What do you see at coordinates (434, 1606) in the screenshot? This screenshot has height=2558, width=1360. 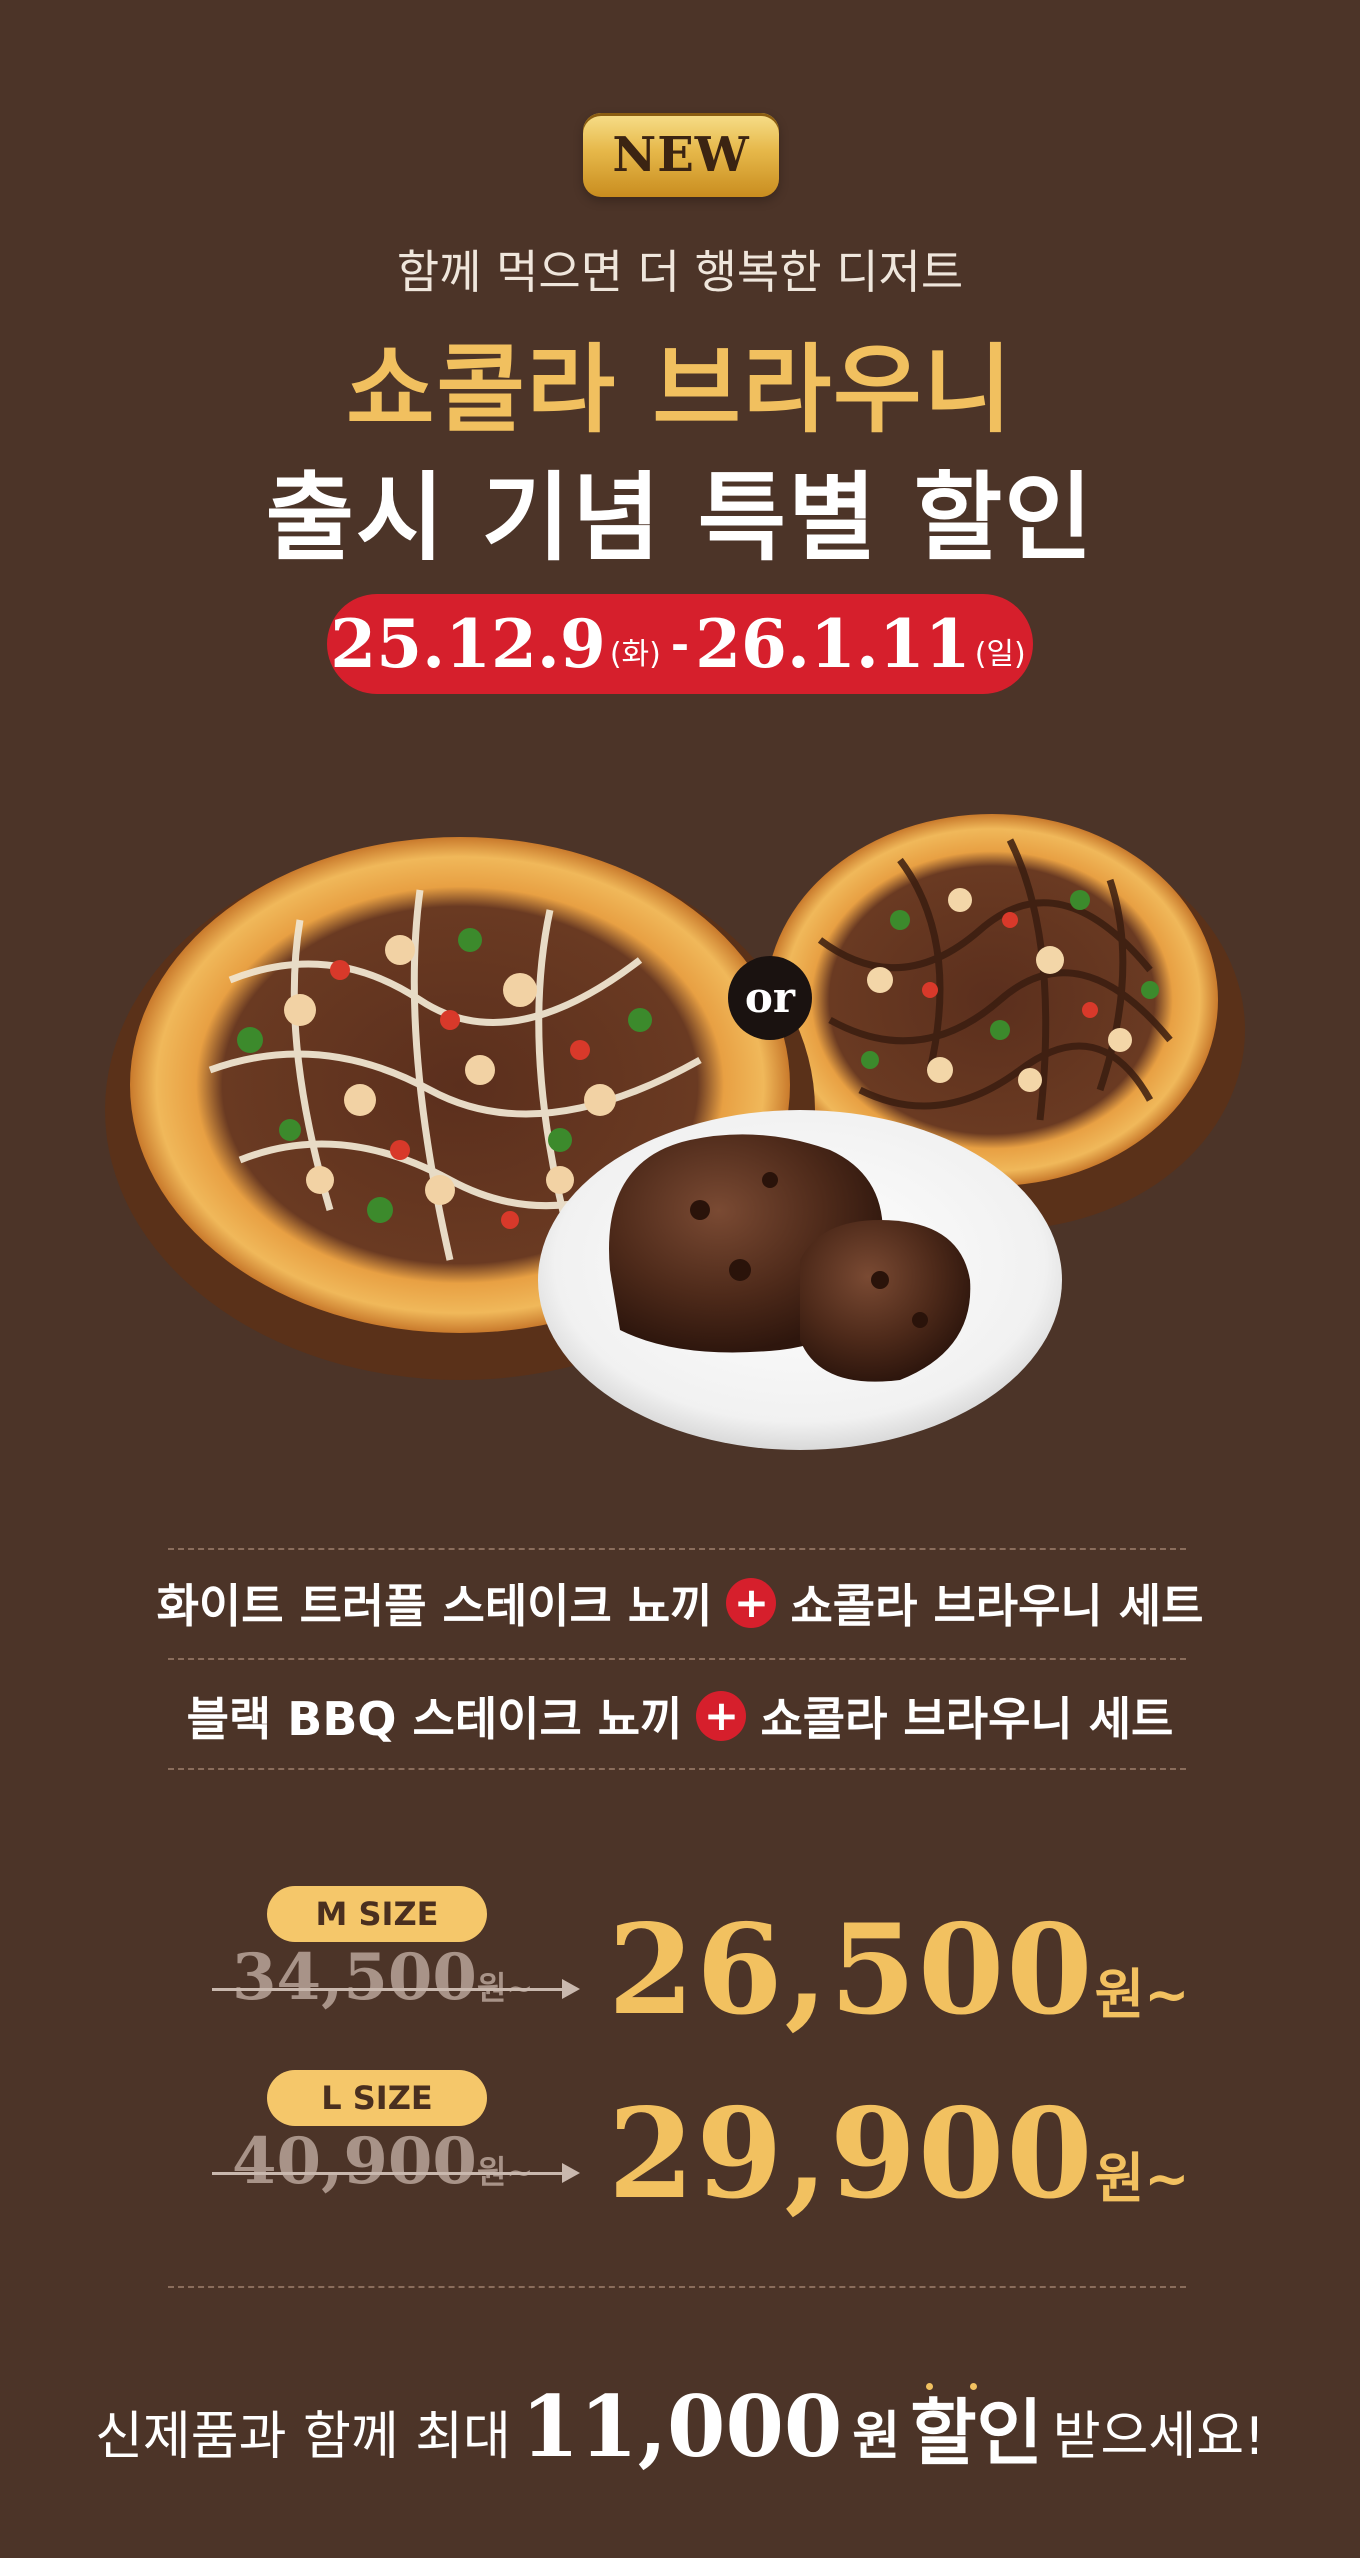 I see `combo-pizza: 화이트 트러플 스테이크 뇨끼` at bounding box center [434, 1606].